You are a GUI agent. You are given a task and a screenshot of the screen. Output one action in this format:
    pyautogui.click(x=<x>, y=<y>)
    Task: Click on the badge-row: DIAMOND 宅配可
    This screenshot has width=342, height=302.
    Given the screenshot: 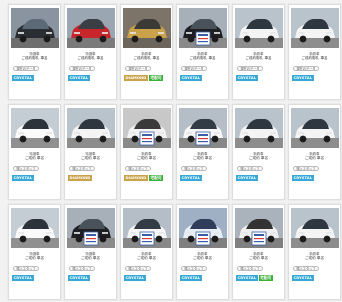 What is the action you would take?
    pyautogui.click(x=144, y=78)
    